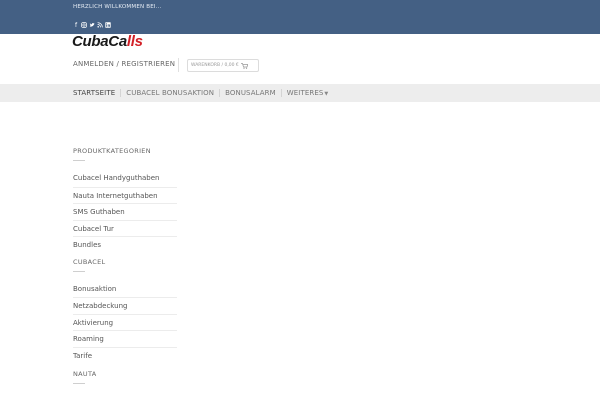  What do you see at coordinates (134, 41) in the screenshot?
I see `logo-text-accent: lls` at bounding box center [134, 41].